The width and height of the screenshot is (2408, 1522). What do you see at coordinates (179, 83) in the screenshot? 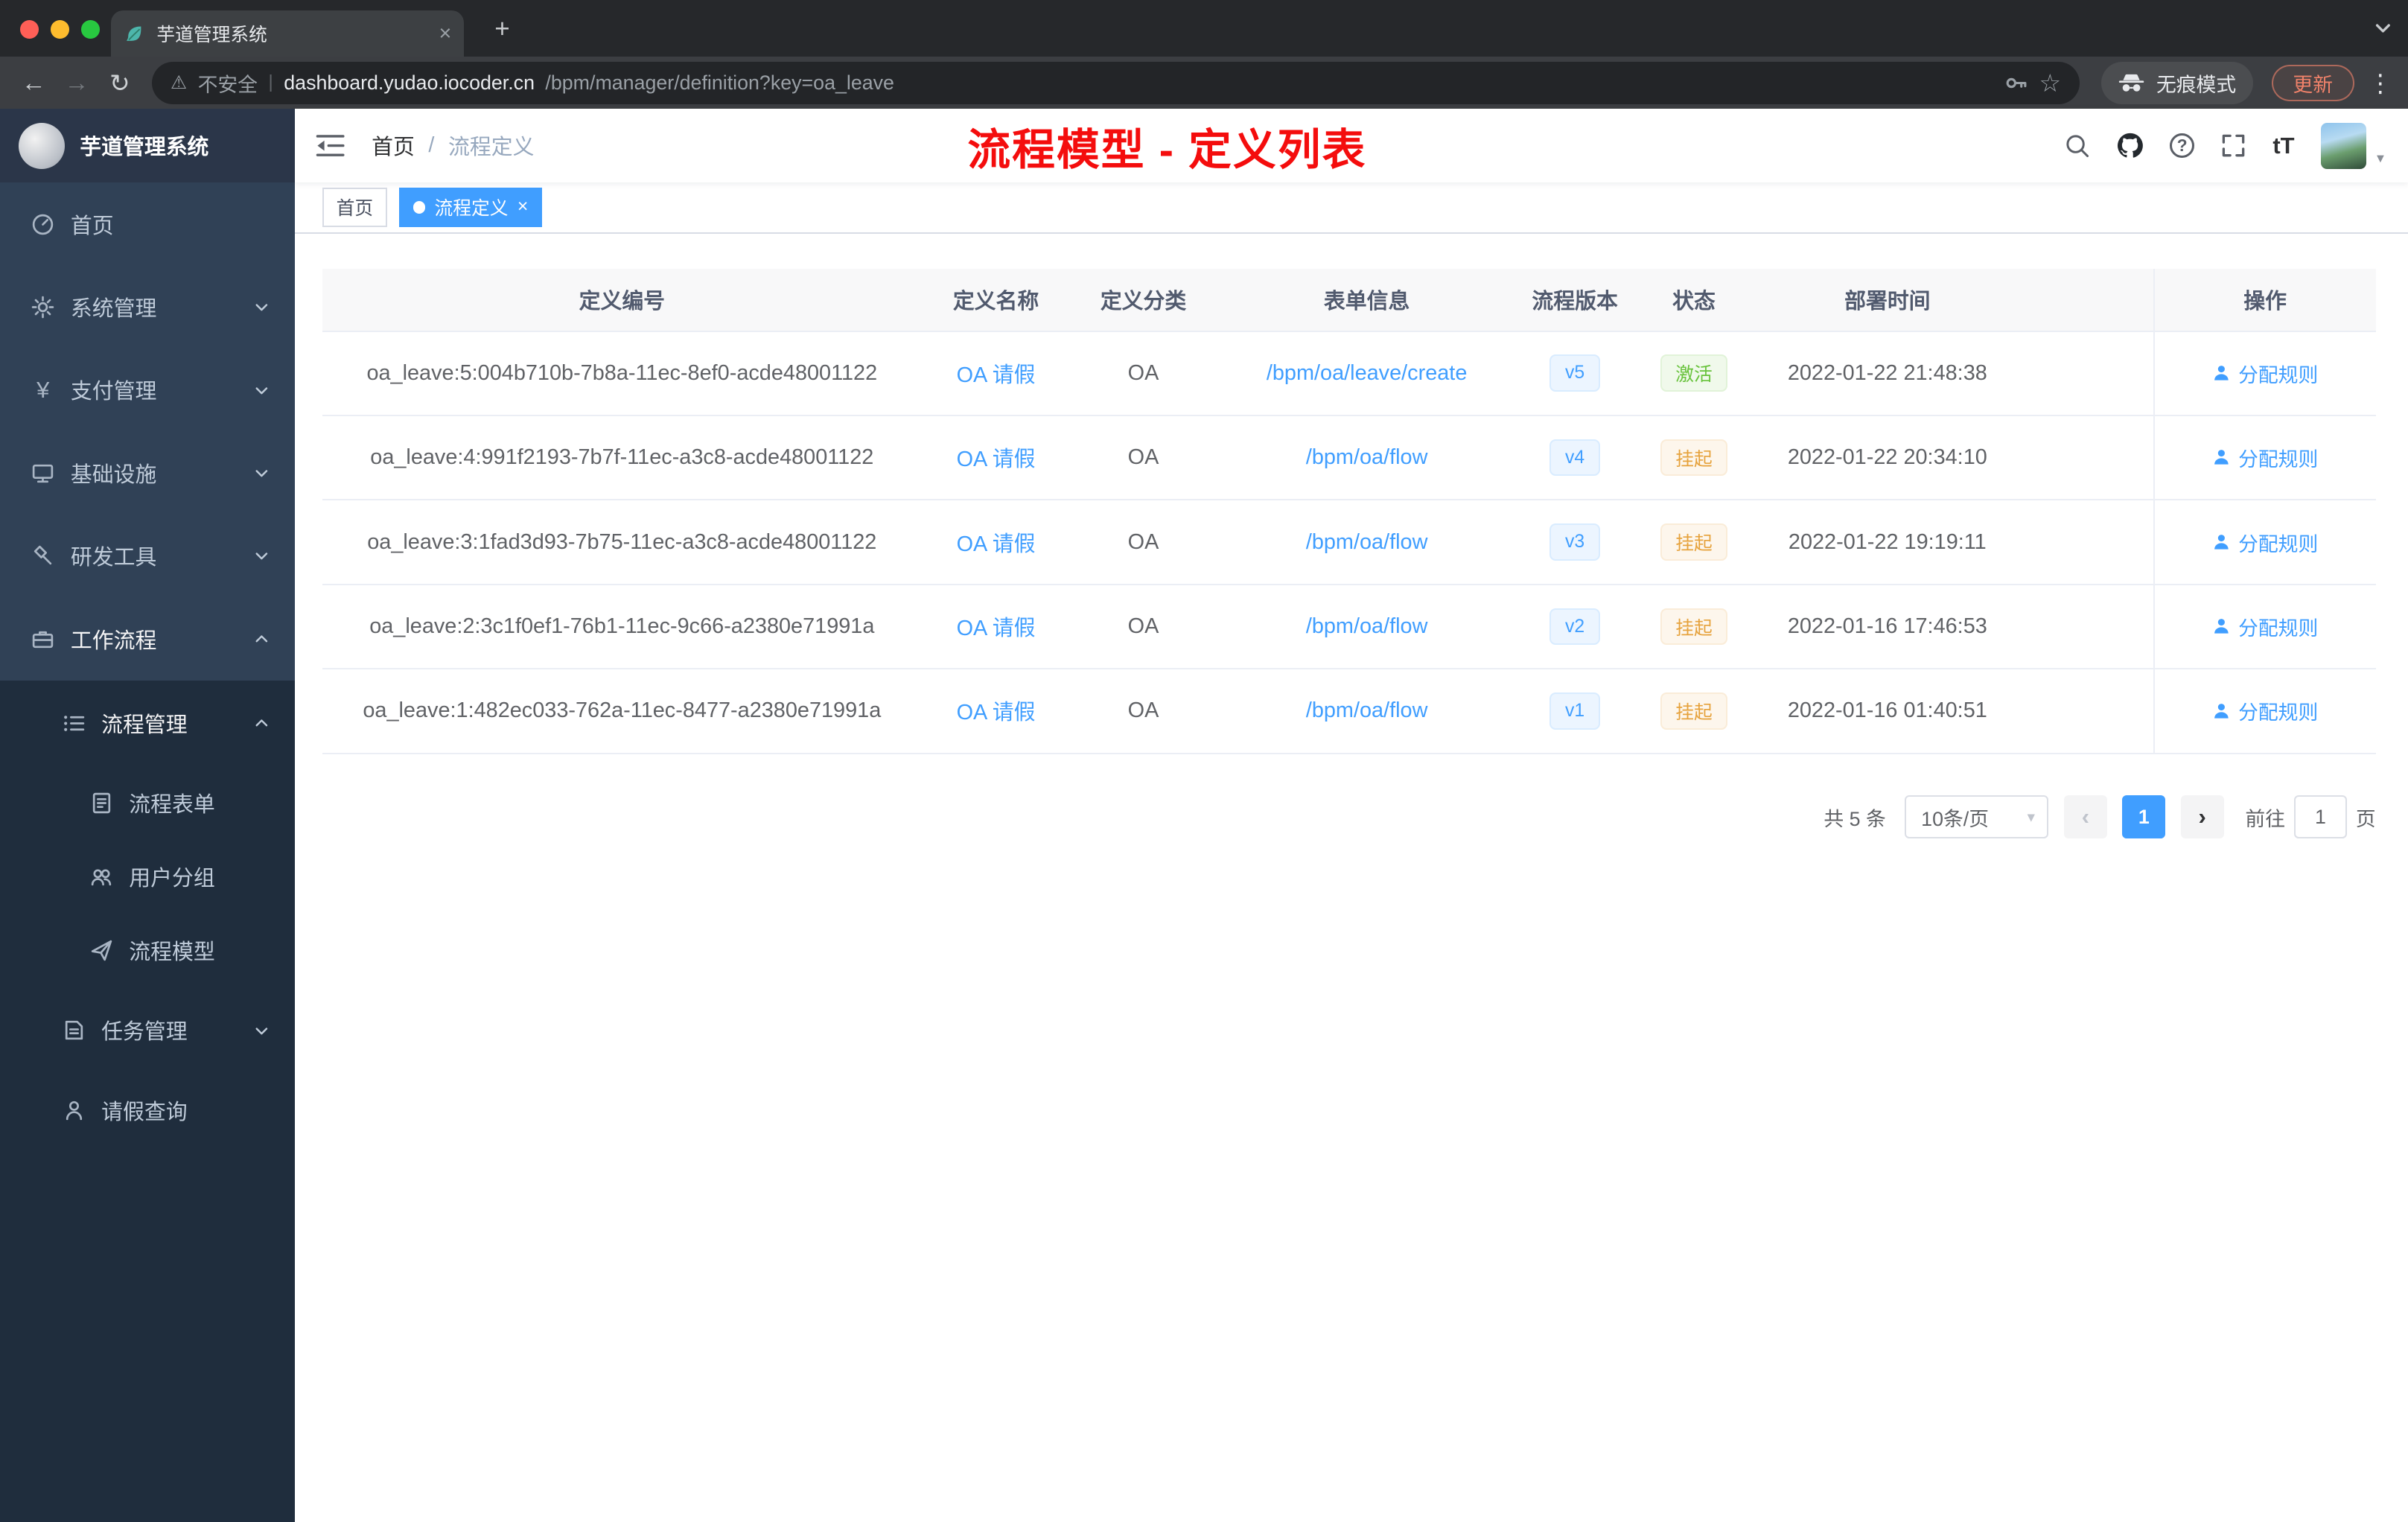
I see `security-warning-icon: ⚠` at bounding box center [179, 83].